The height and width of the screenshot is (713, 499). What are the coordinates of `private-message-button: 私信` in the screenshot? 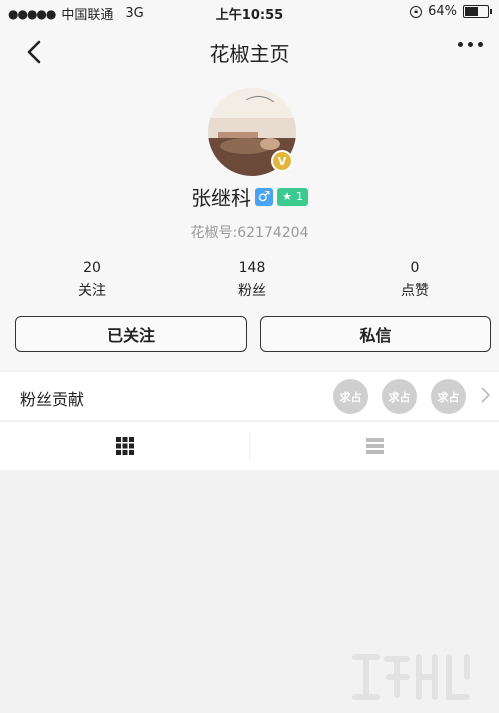 It's located at (375, 334).